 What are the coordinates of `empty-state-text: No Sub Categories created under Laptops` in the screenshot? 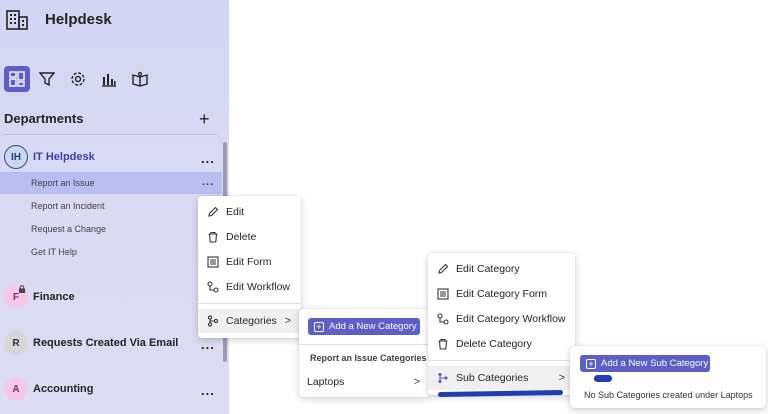 It's located at (668, 395).